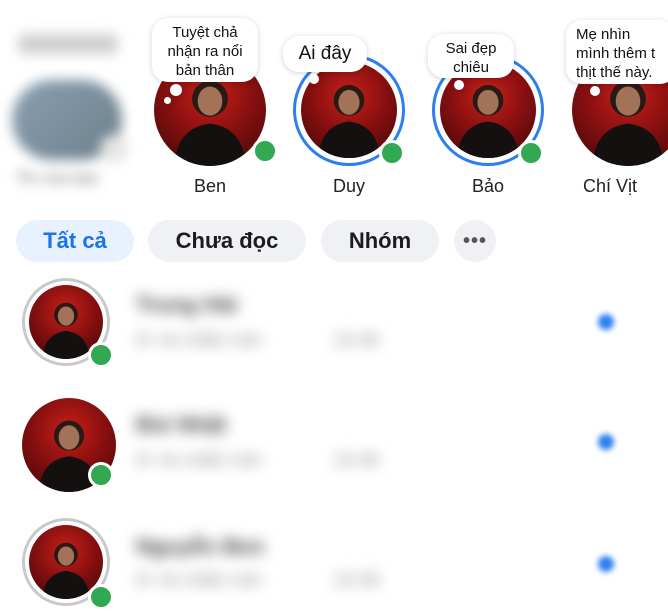 The image size is (668, 616). Describe the element at coordinates (73, 110) in the screenshot. I see `own-story: Tin của bạn` at that location.